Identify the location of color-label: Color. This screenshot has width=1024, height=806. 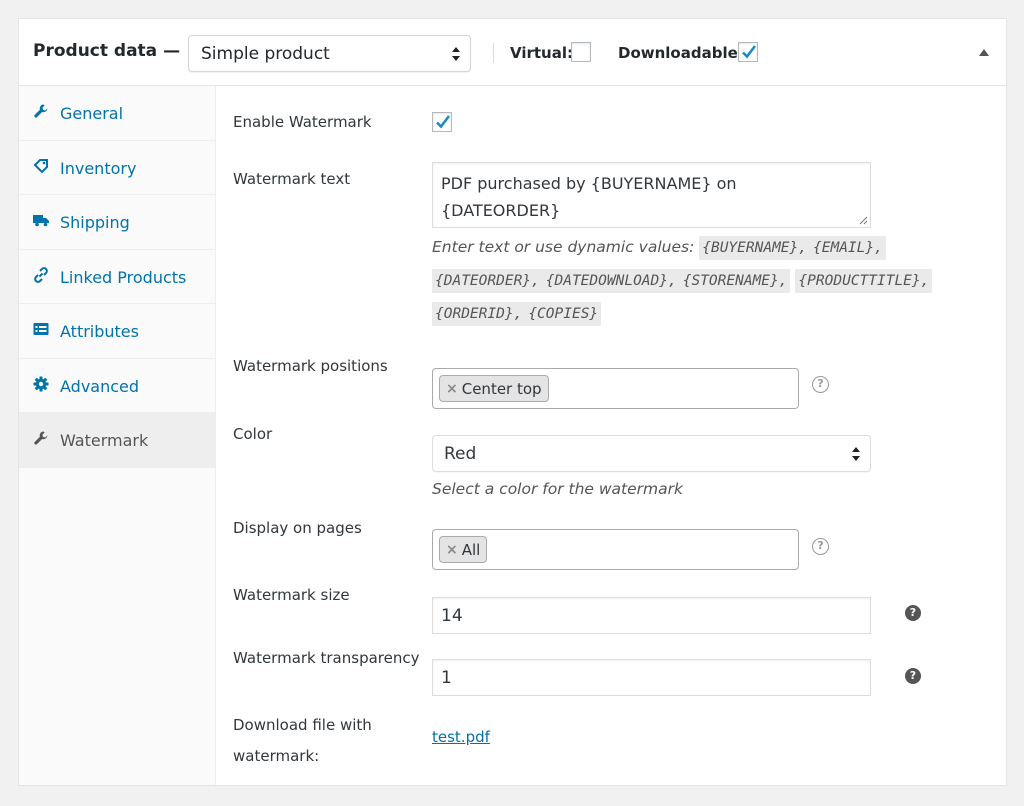
(253, 434).